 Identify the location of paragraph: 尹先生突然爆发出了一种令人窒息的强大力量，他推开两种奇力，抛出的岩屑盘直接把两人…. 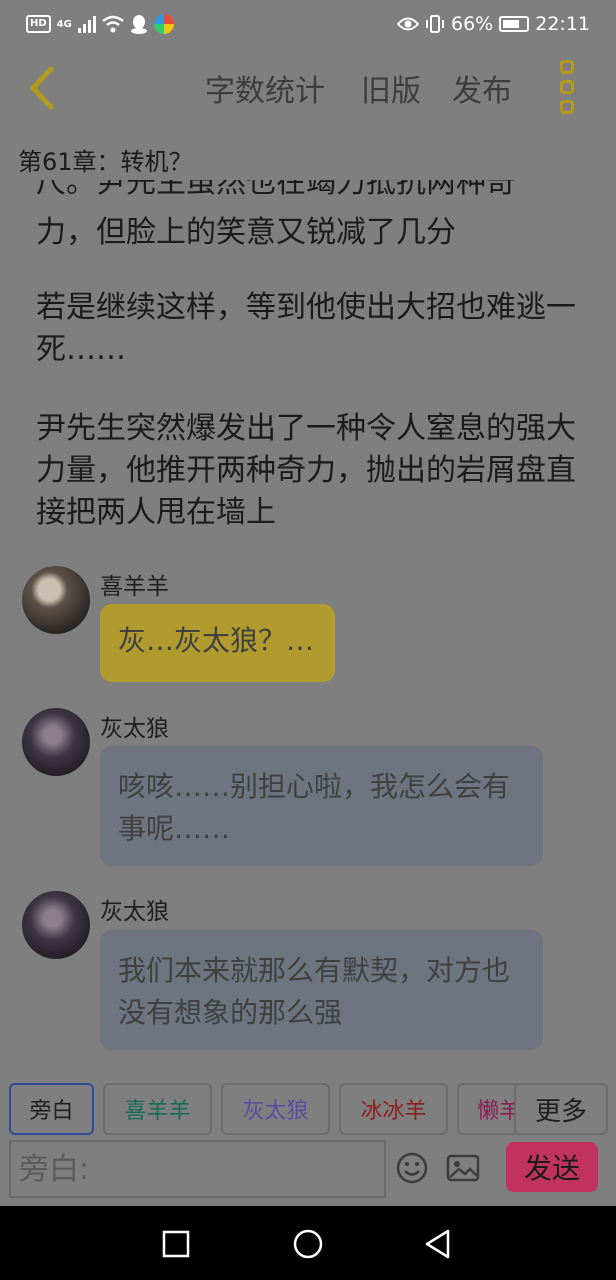
(306, 470).